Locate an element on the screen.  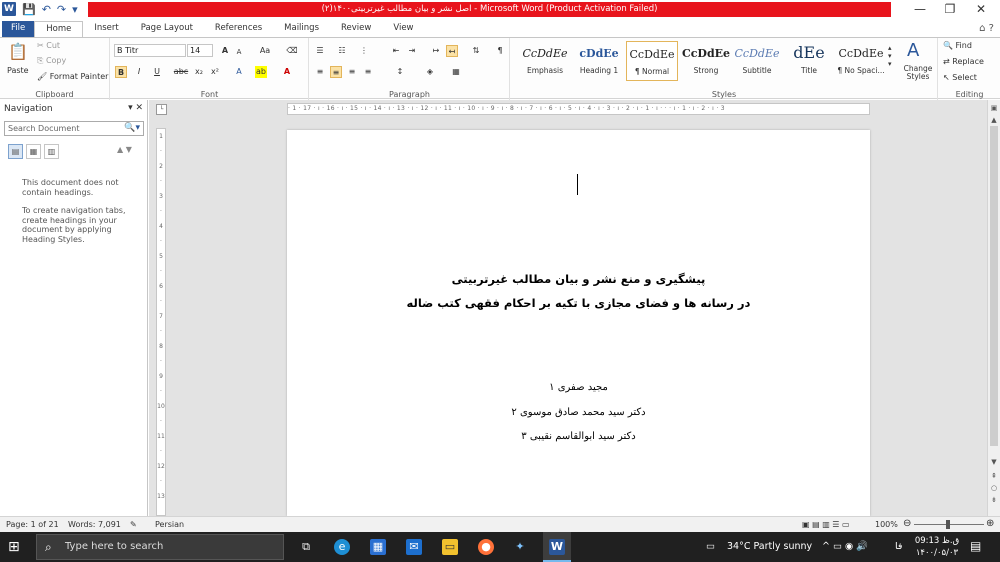
tab-mailings: Mailings is located at coordinates (301, 29).